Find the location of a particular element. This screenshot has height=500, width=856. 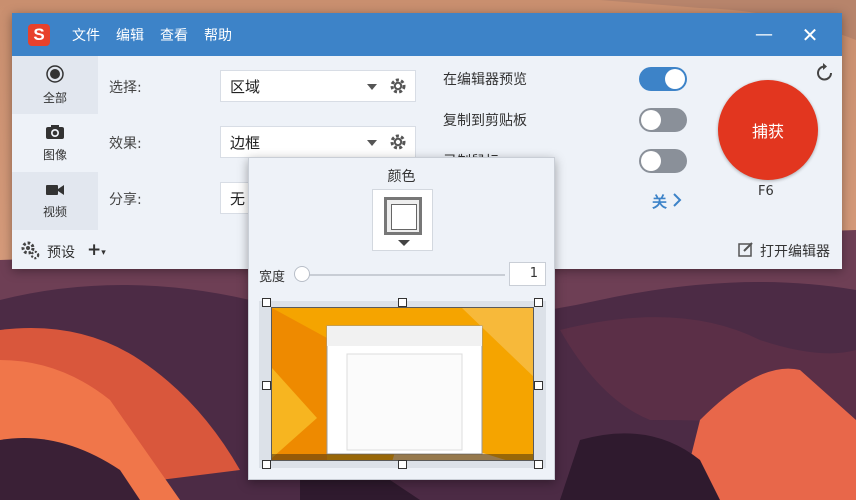

selection-label: 选择: is located at coordinates (125, 88).